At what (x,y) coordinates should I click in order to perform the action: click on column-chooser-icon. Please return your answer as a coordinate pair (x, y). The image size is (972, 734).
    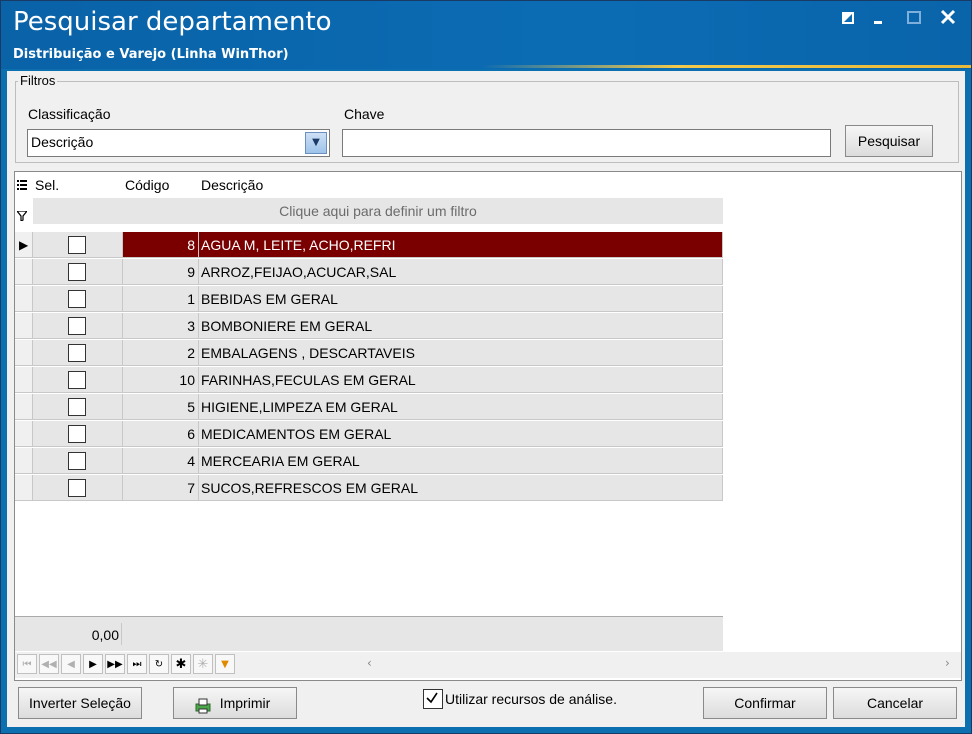
    Looking at the image, I should click on (22, 186).